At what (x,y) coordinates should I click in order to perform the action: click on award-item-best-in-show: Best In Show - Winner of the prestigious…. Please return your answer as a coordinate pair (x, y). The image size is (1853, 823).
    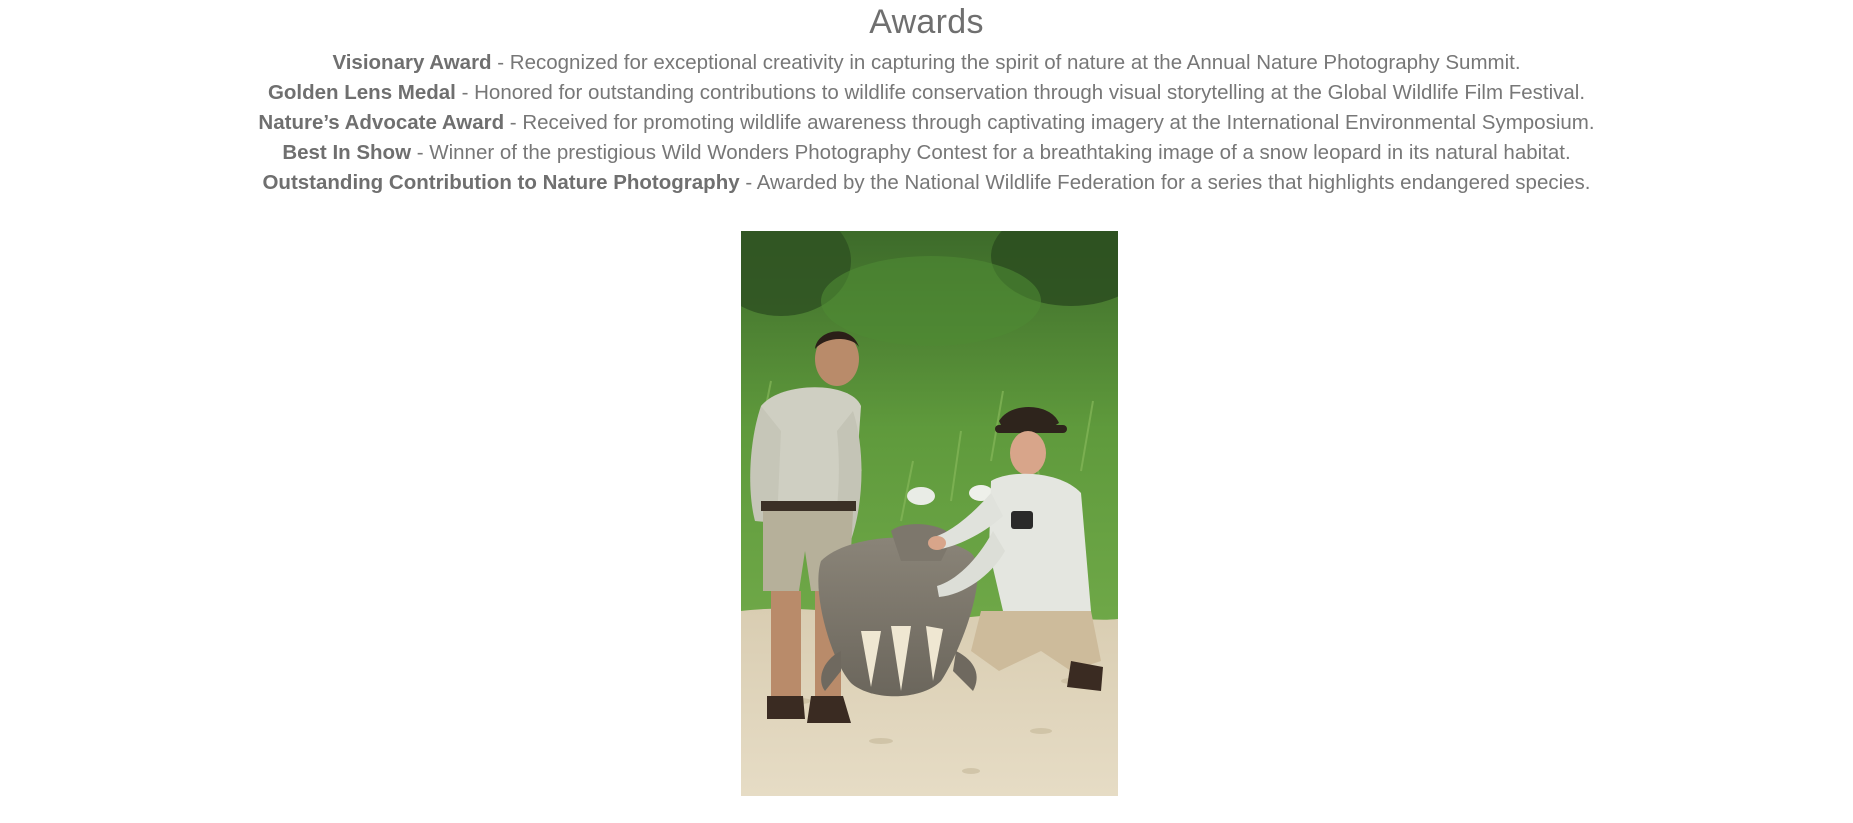
    Looking at the image, I should click on (926, 153).